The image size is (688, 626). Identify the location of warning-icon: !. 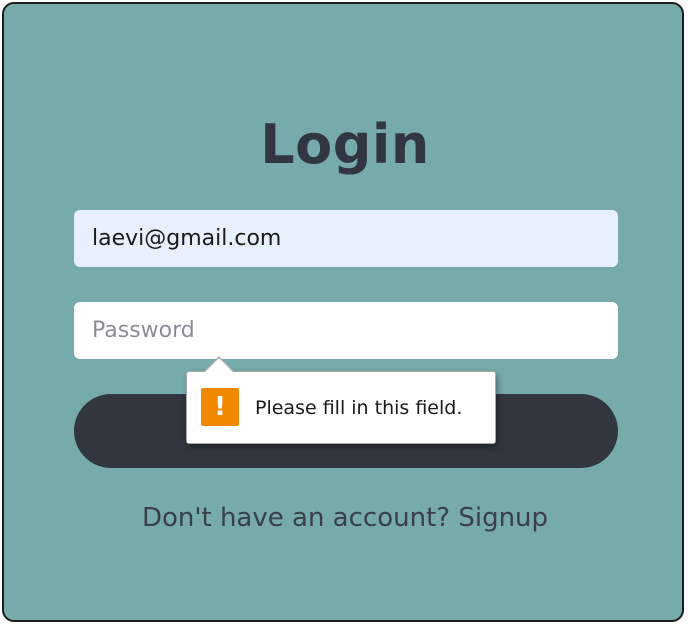
(220, 407).